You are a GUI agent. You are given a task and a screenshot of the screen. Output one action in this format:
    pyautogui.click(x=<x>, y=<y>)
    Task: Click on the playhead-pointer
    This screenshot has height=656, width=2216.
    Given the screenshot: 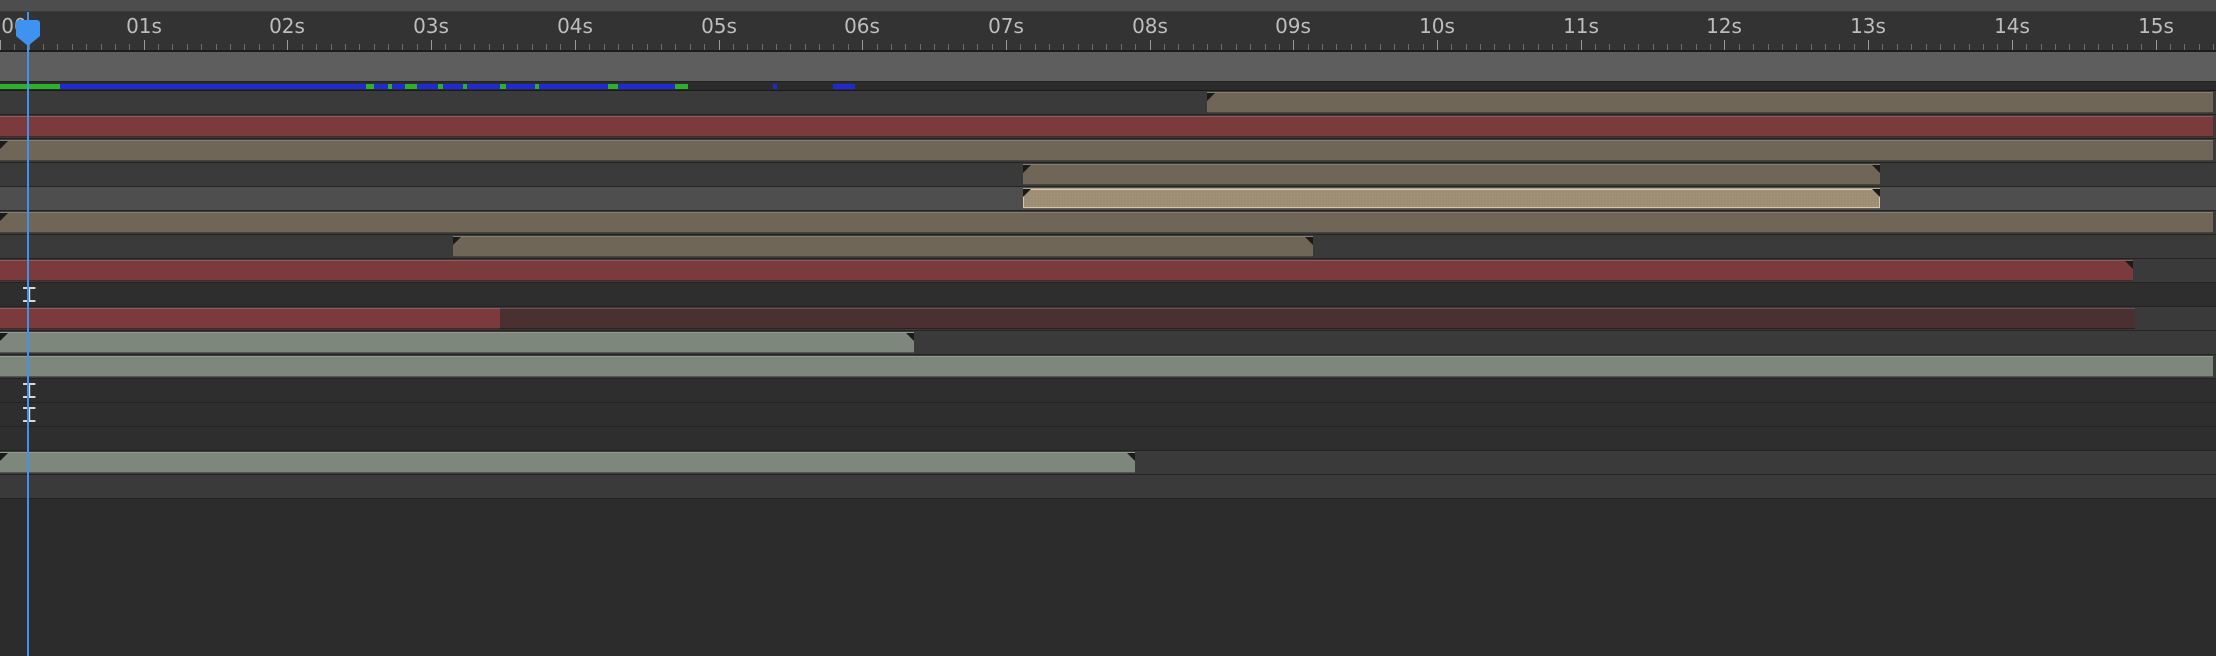 What is the action you would take?
    pyautogui.click(x=28, y=41)
    